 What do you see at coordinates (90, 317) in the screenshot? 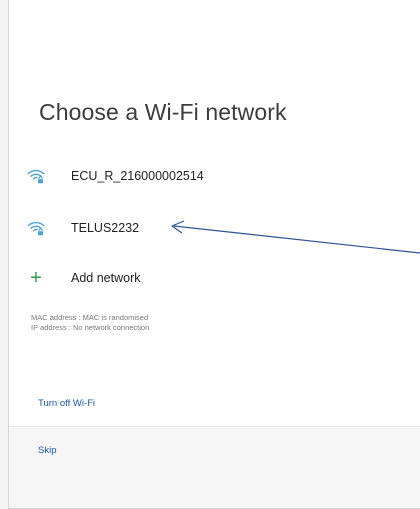
I see `mac-address-text: MAC address : MAC is randomised` at bounding box center [90, 317].